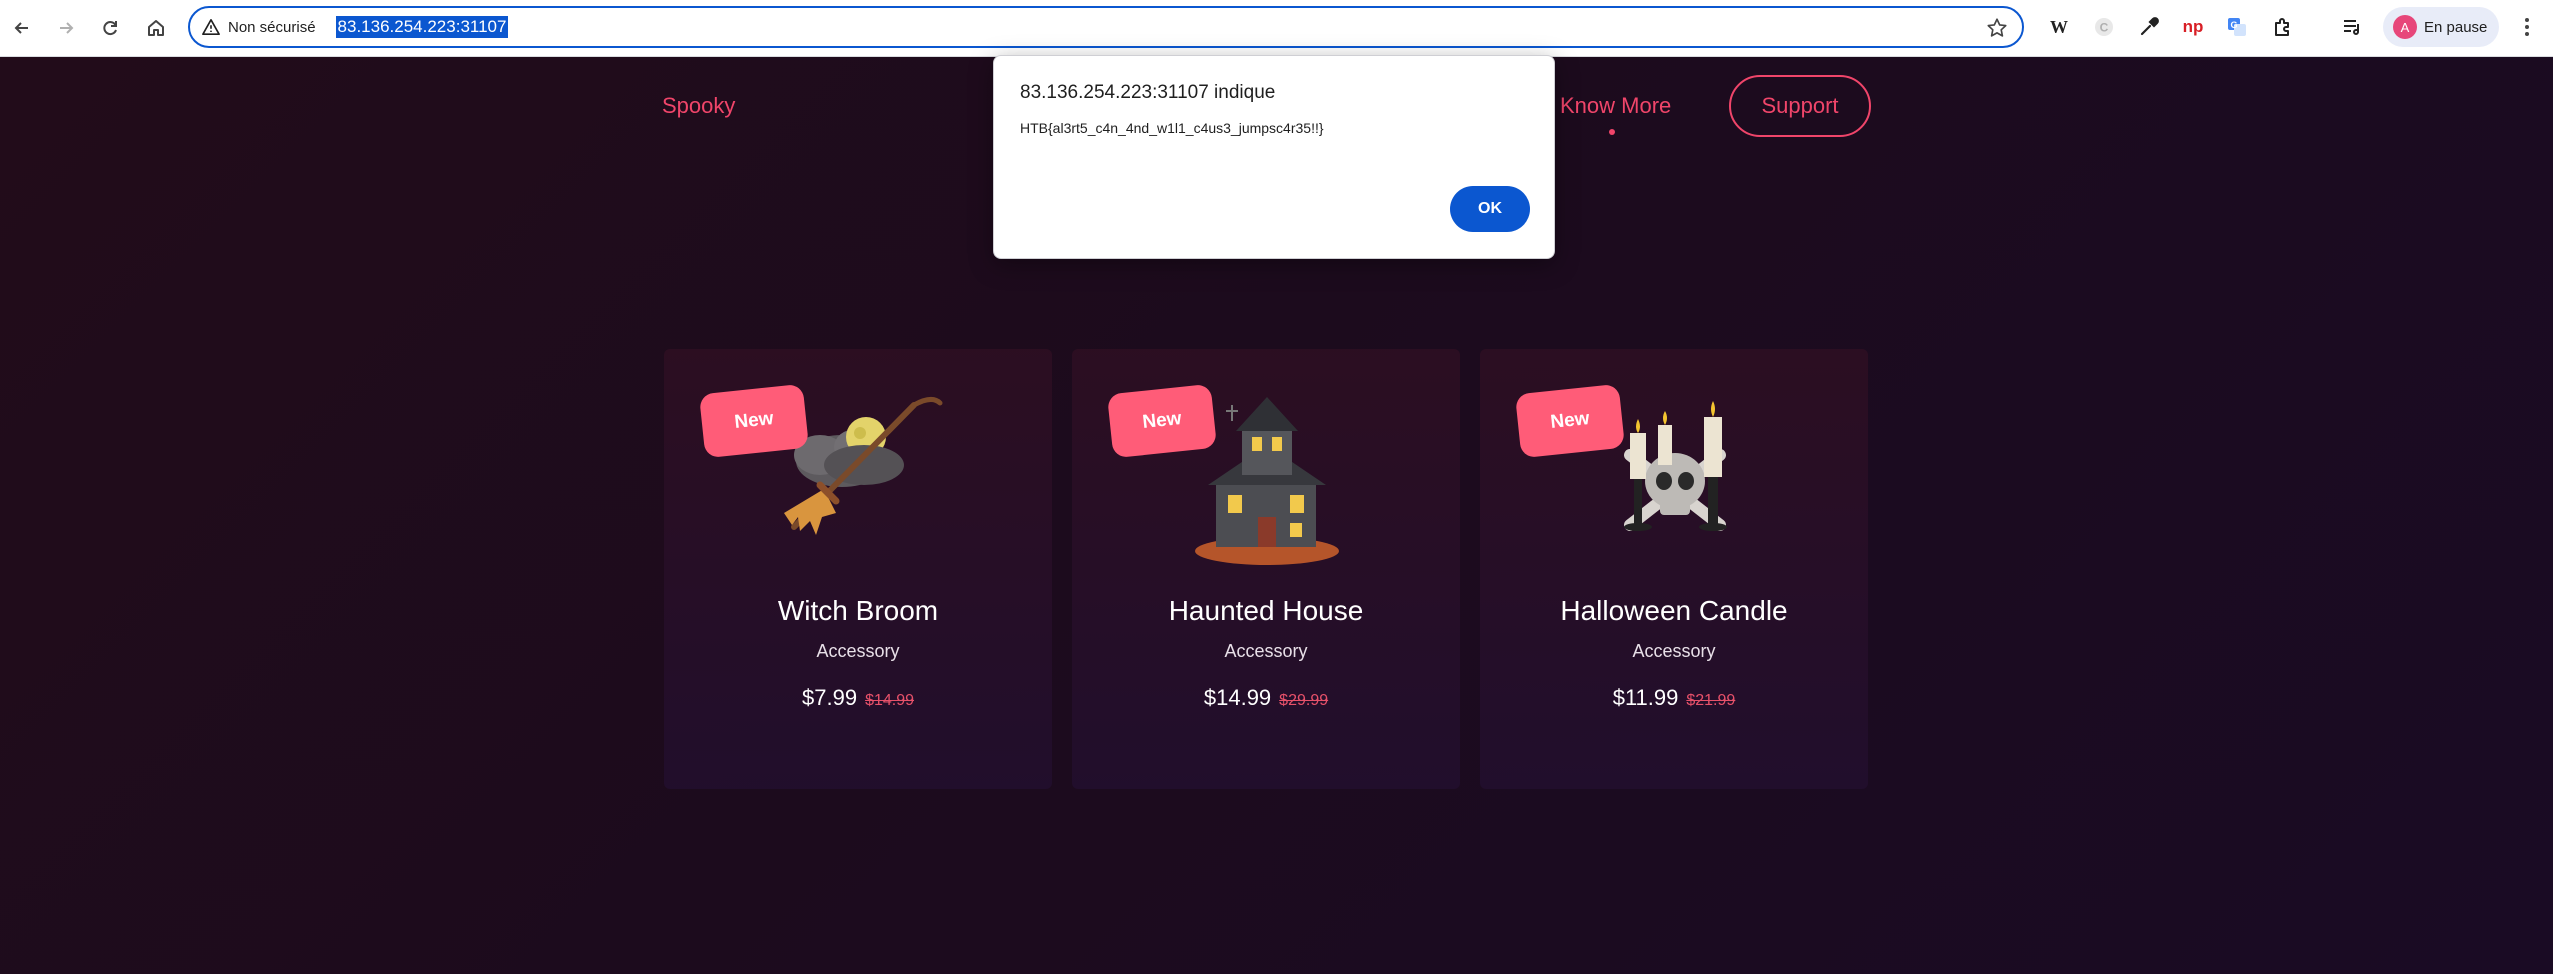 The width and height of the screenshot is (2553, 974). I want to click on np-extension-icon: np, so click(2193, 27).